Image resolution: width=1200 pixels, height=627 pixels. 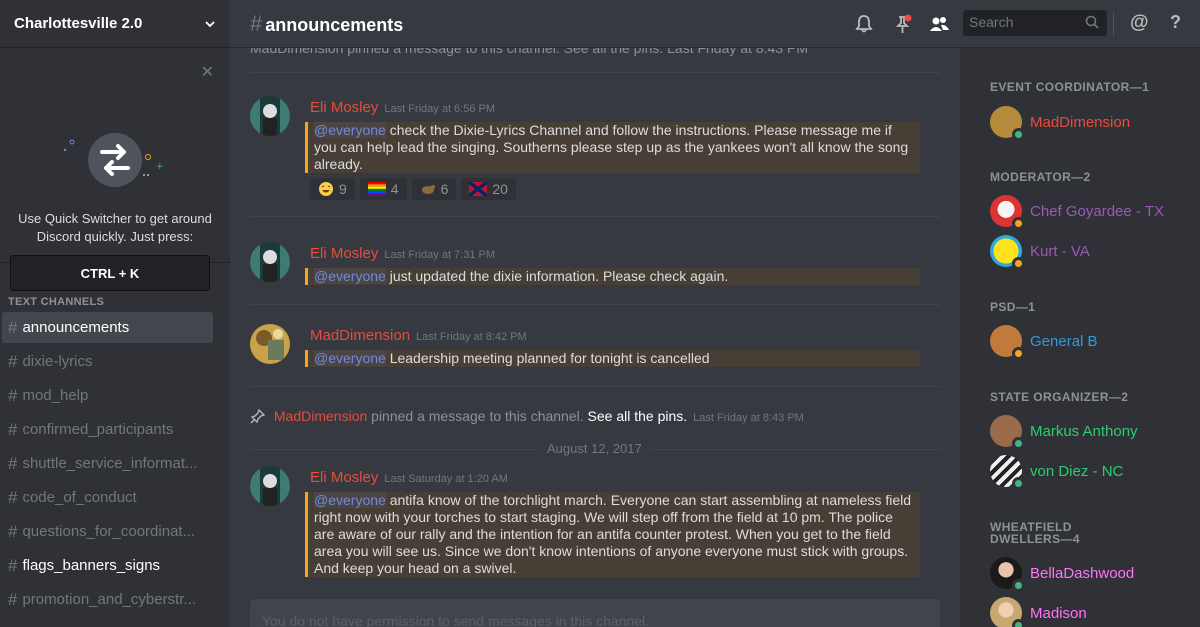 I want to click on reaction-rainbow-flag: 4, so click(x=383, y=189).